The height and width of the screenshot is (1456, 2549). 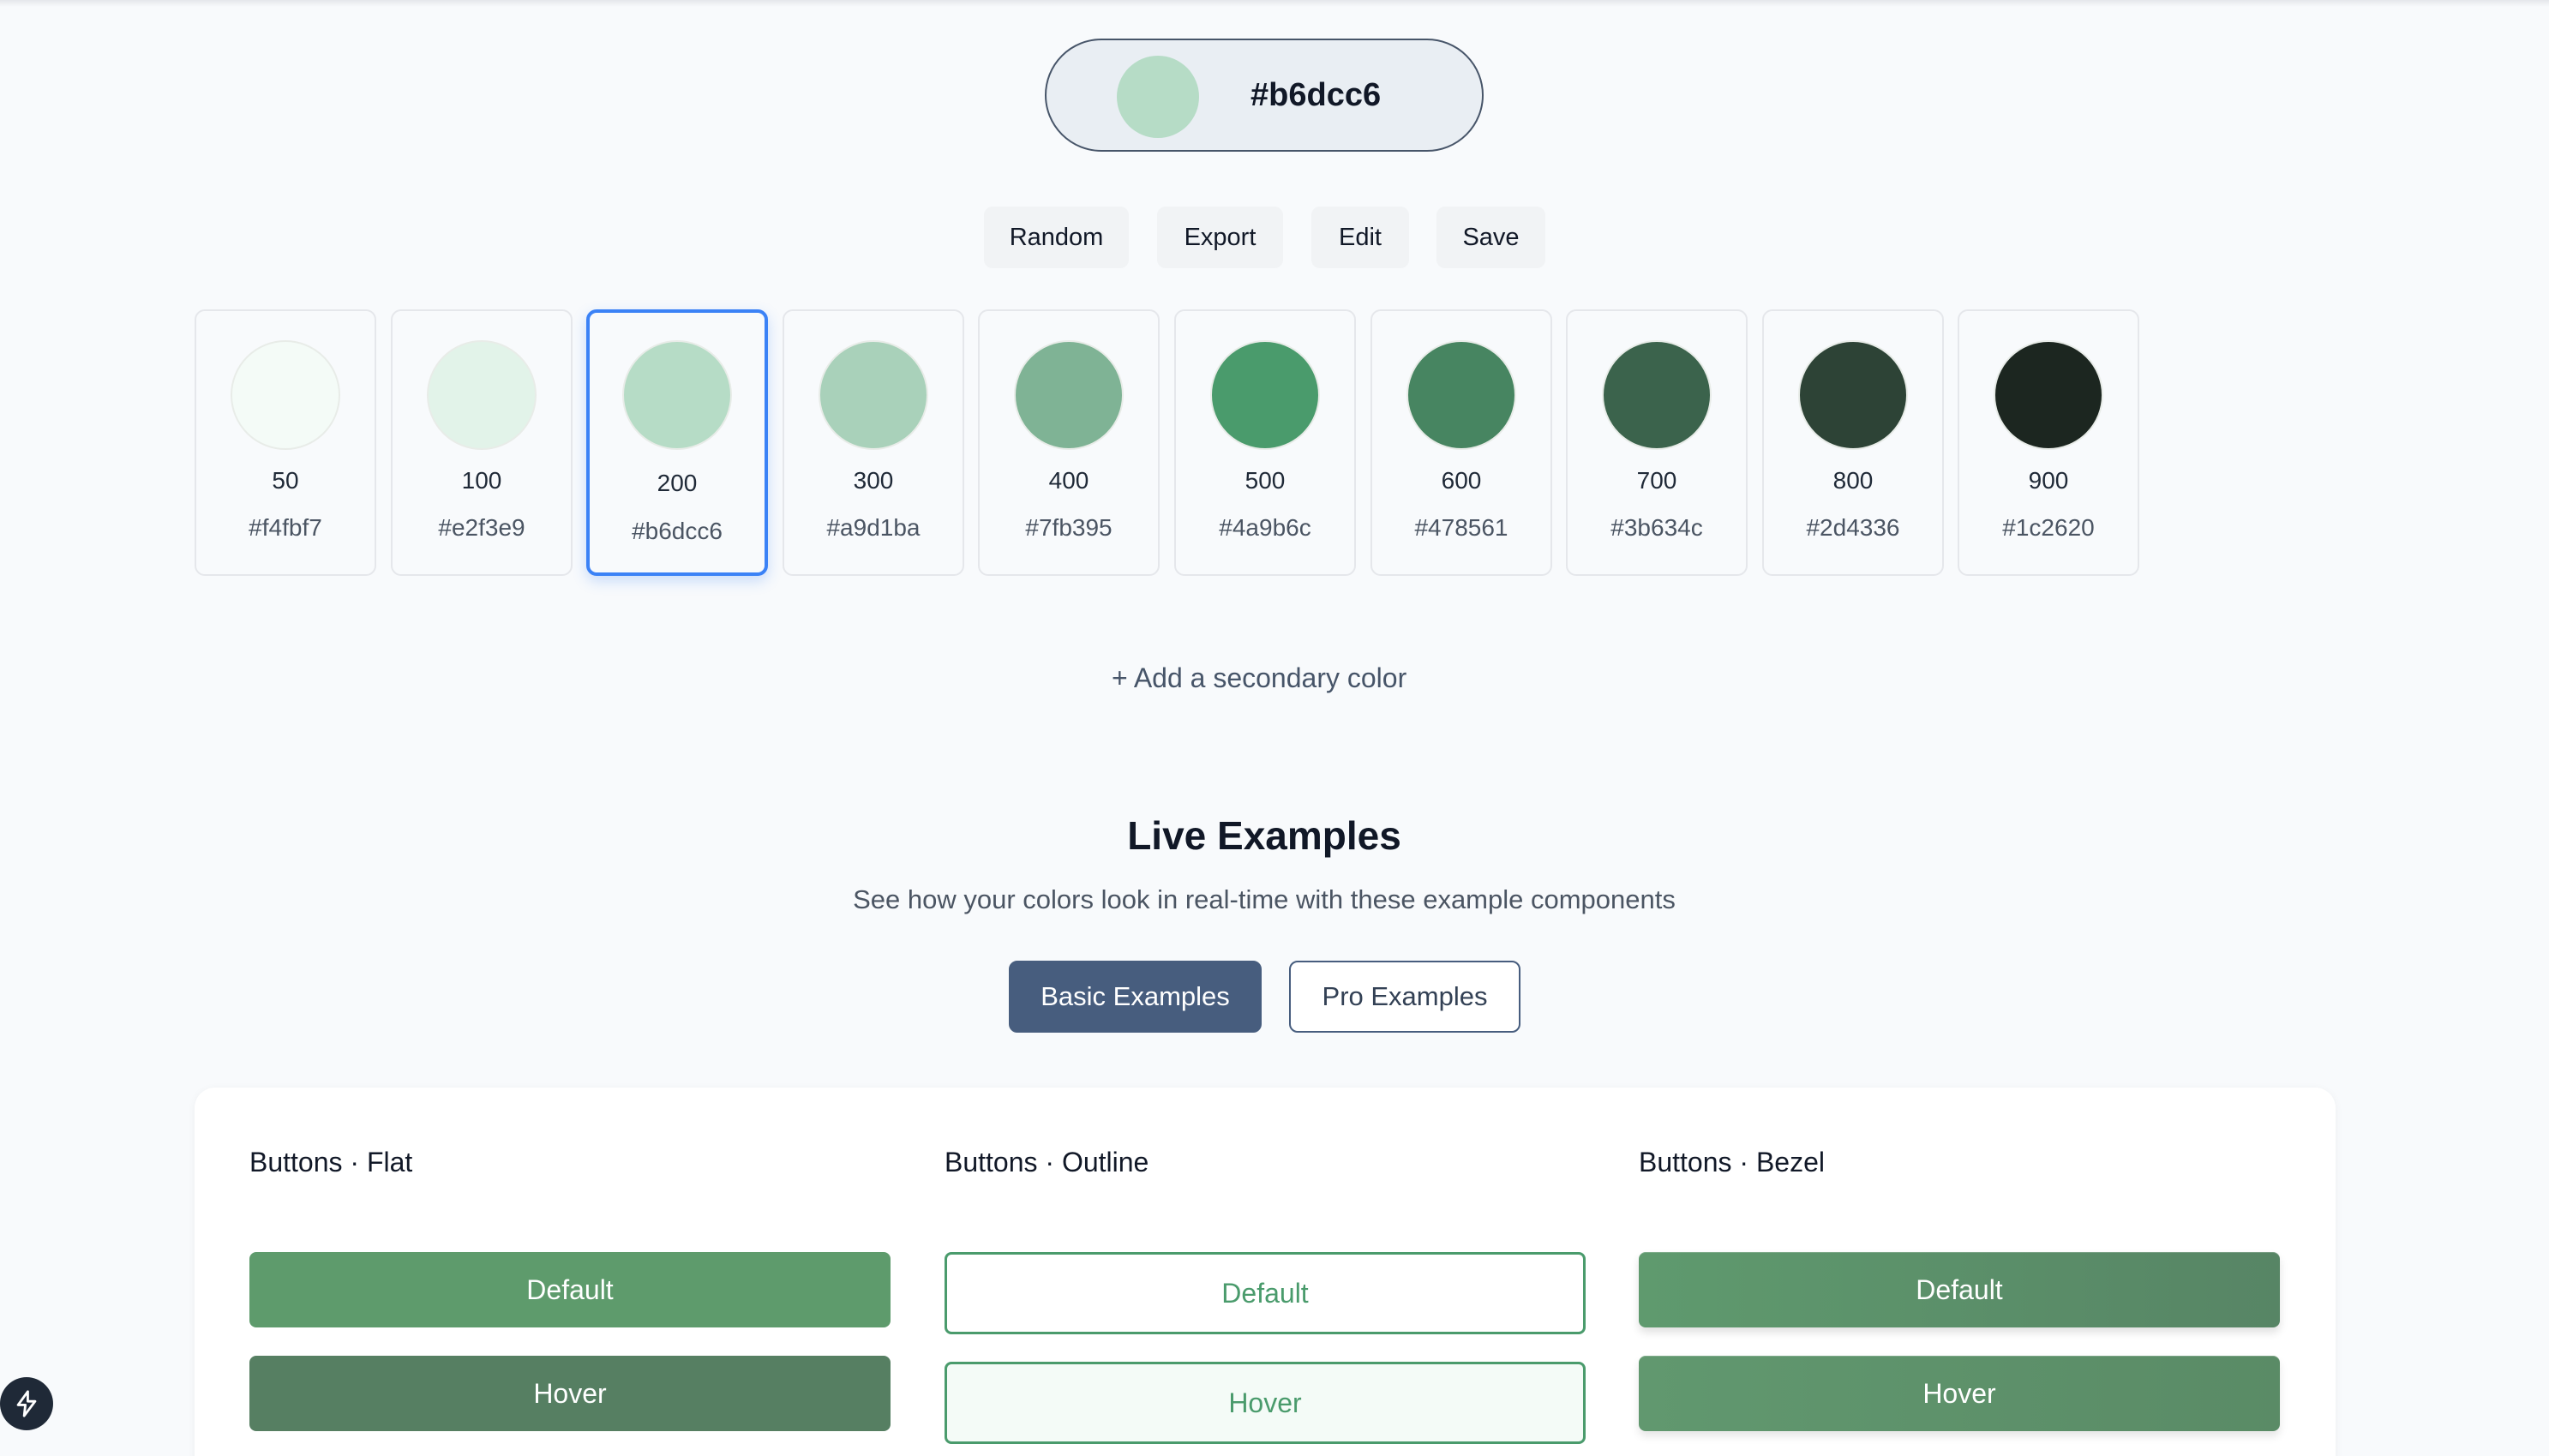 I want to click on shade-card-700: 700 #3b634c, so click(x=1657, y=442).